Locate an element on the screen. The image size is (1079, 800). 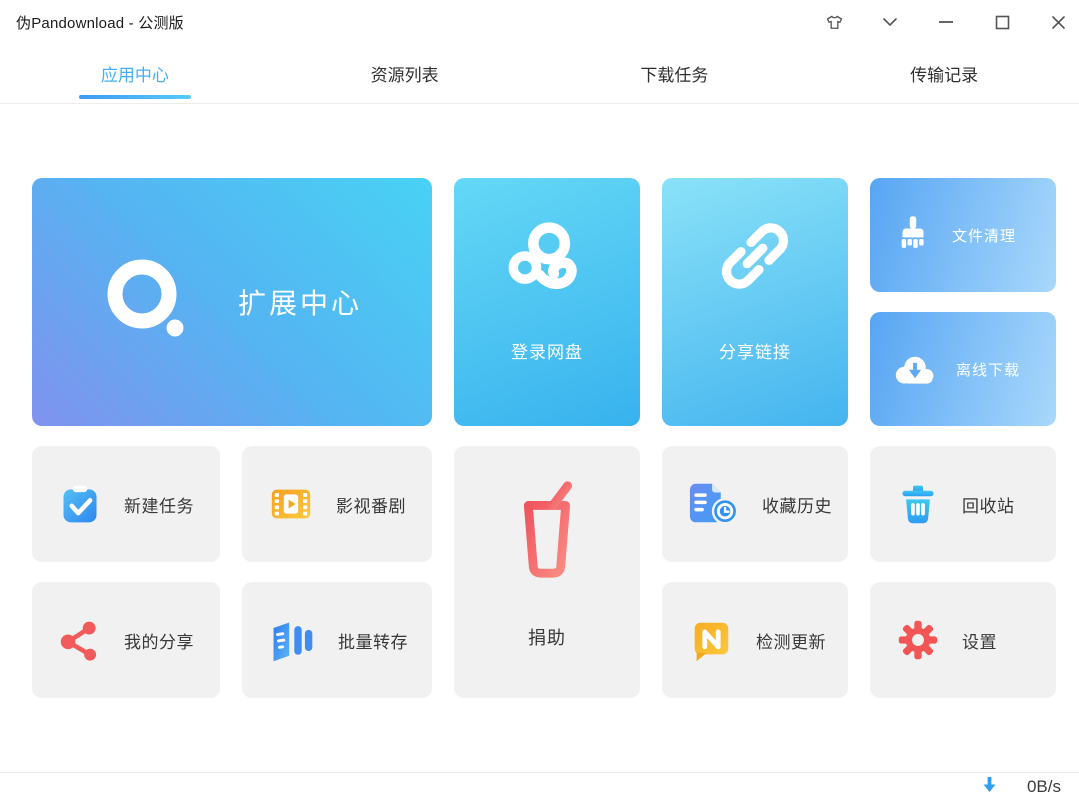
clipboard-check-icon is located at coordinates (80, 504).